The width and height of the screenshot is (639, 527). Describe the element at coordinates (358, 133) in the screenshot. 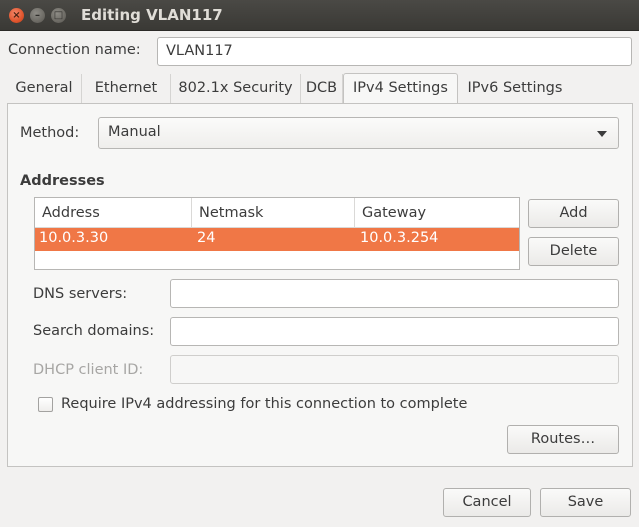

I see `method-dropdown: Manual` at that location.